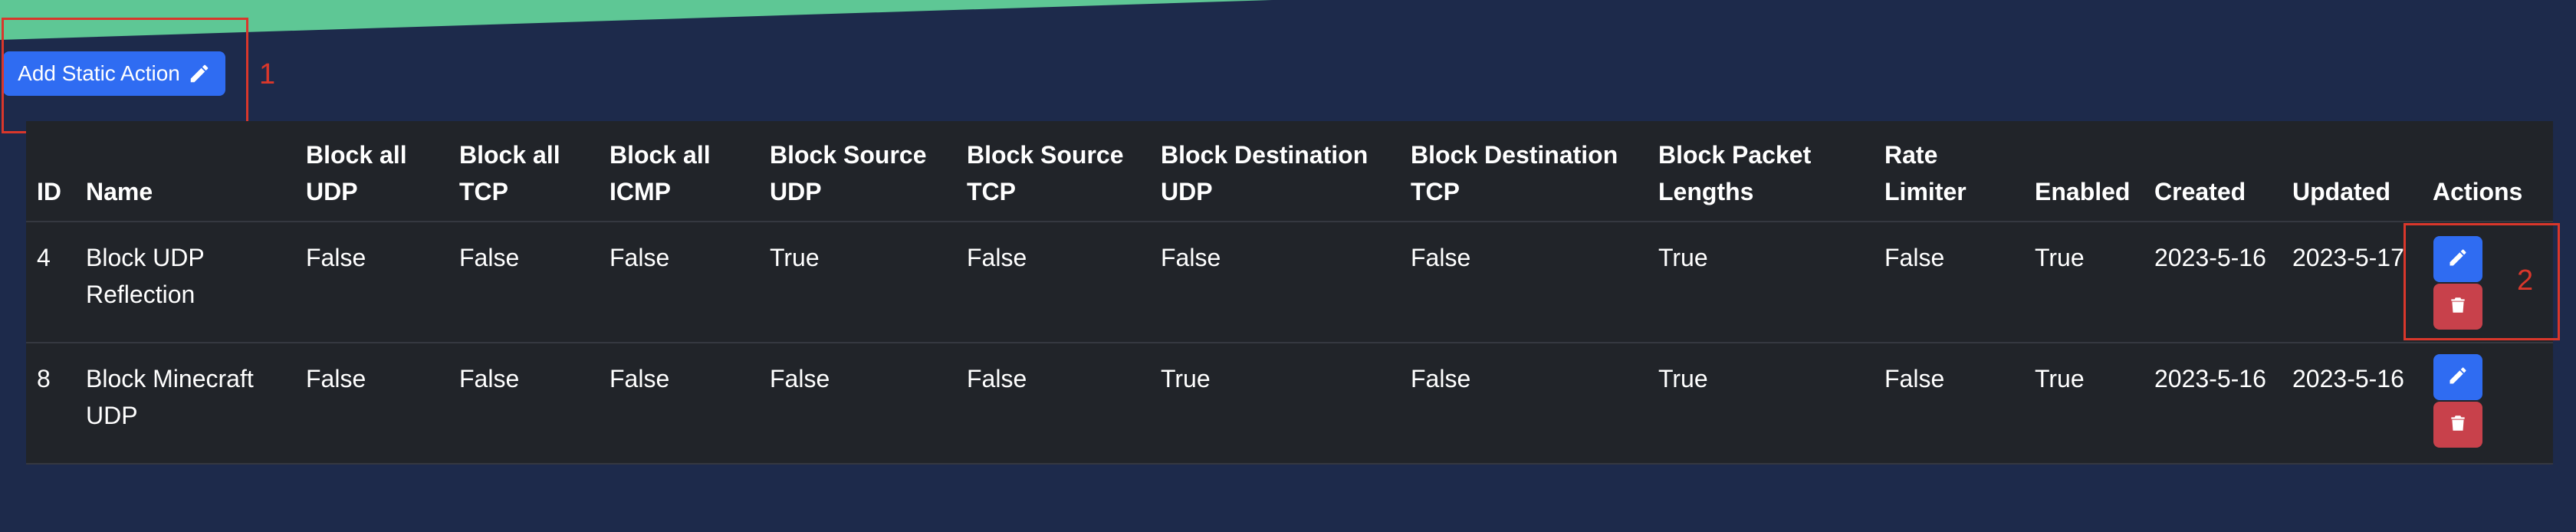 Image resolution: width=2576 pixels, height=532 pixels. Describe the element at coordinates (146, 276) in the screenshot. I see `cell-name: Block UDP Reflection` at that location.